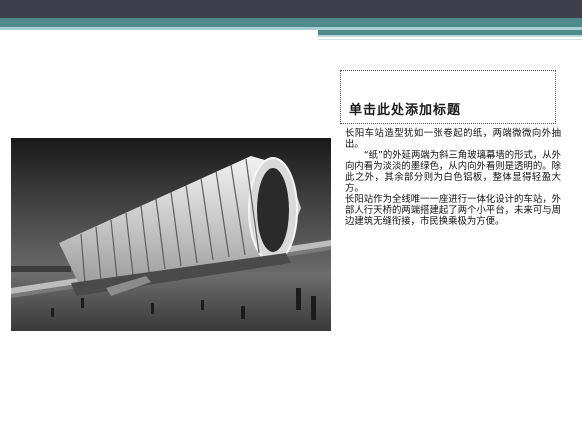 The height and width of the screenshot is (435, 582). What do you see at coordinates (291, 9) in the screenshot?
I see `header-dark-bar` at bounding box center [291, 9].